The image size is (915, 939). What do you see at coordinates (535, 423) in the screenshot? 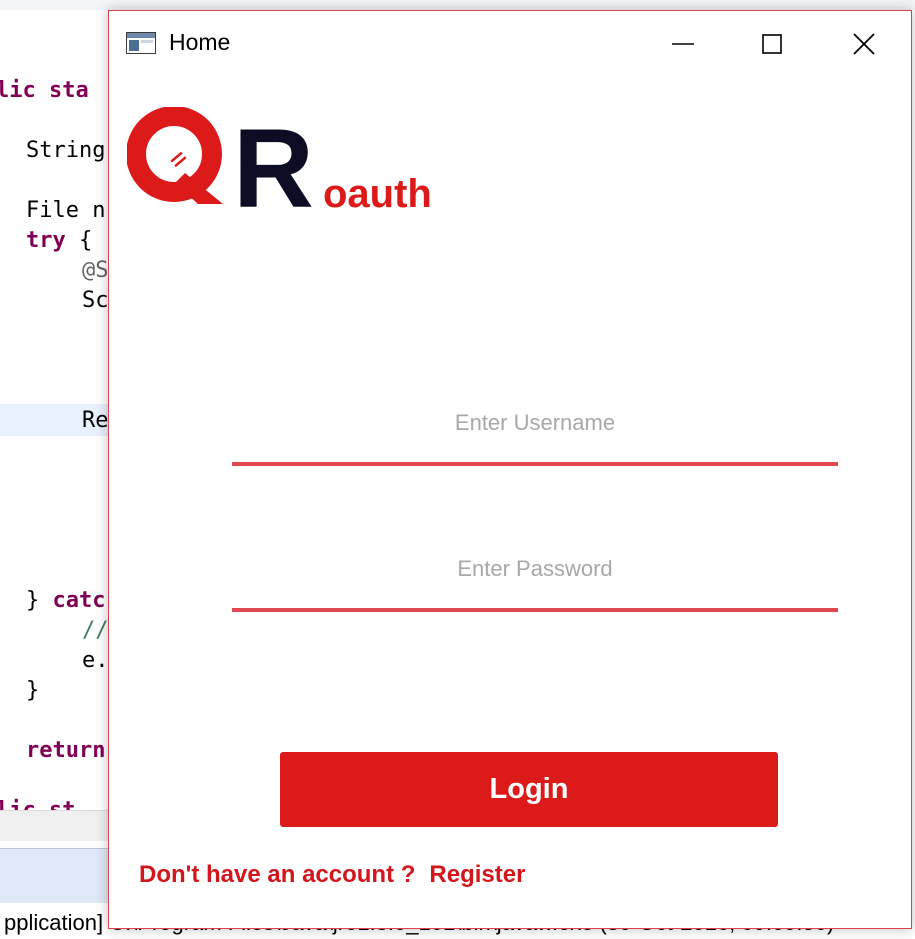
I see `username-input` at bounding box center [535, 423].